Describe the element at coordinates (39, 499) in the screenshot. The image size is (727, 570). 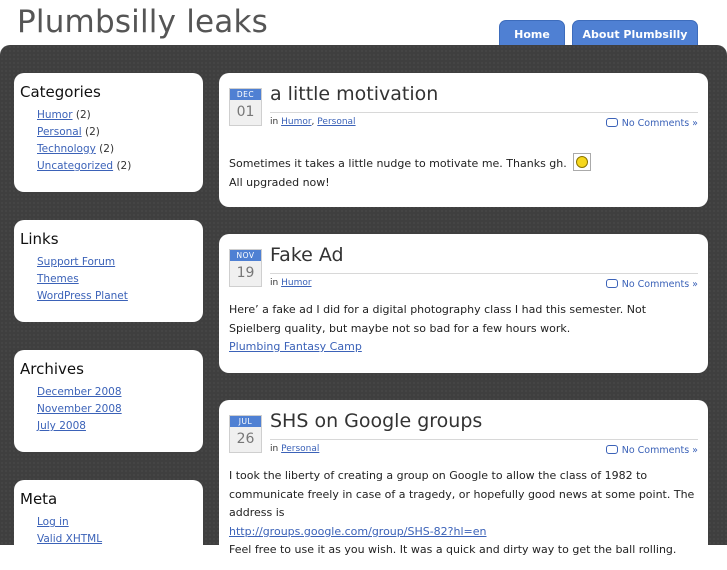
I see `meta-heading: Meta` at that location.